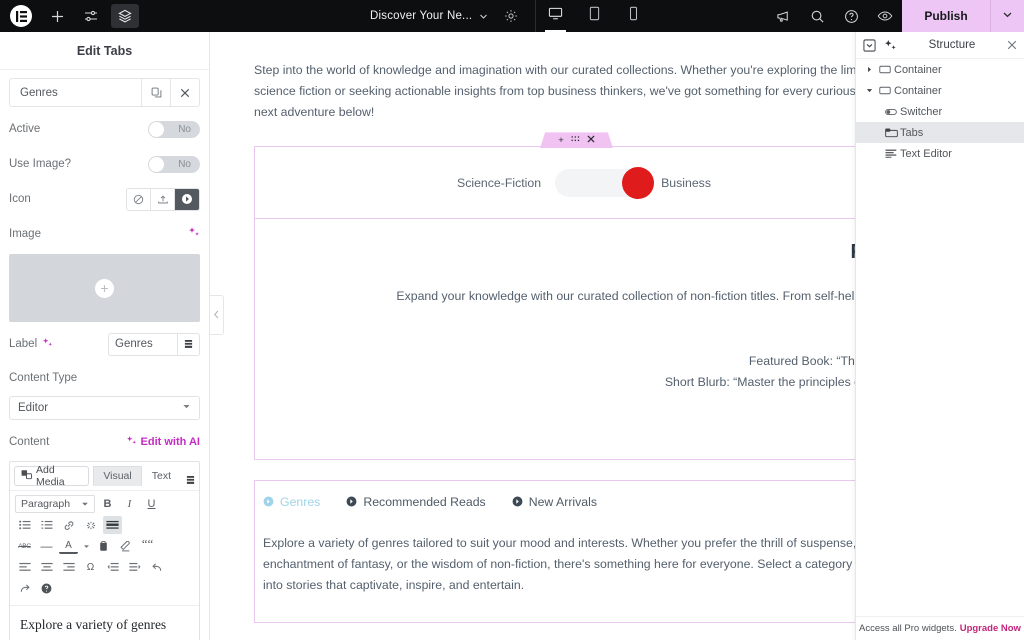  What do you see at coordinates (638, 182) in the screenshot?
I see `switcher-knob` at bounding box center [638, 182].